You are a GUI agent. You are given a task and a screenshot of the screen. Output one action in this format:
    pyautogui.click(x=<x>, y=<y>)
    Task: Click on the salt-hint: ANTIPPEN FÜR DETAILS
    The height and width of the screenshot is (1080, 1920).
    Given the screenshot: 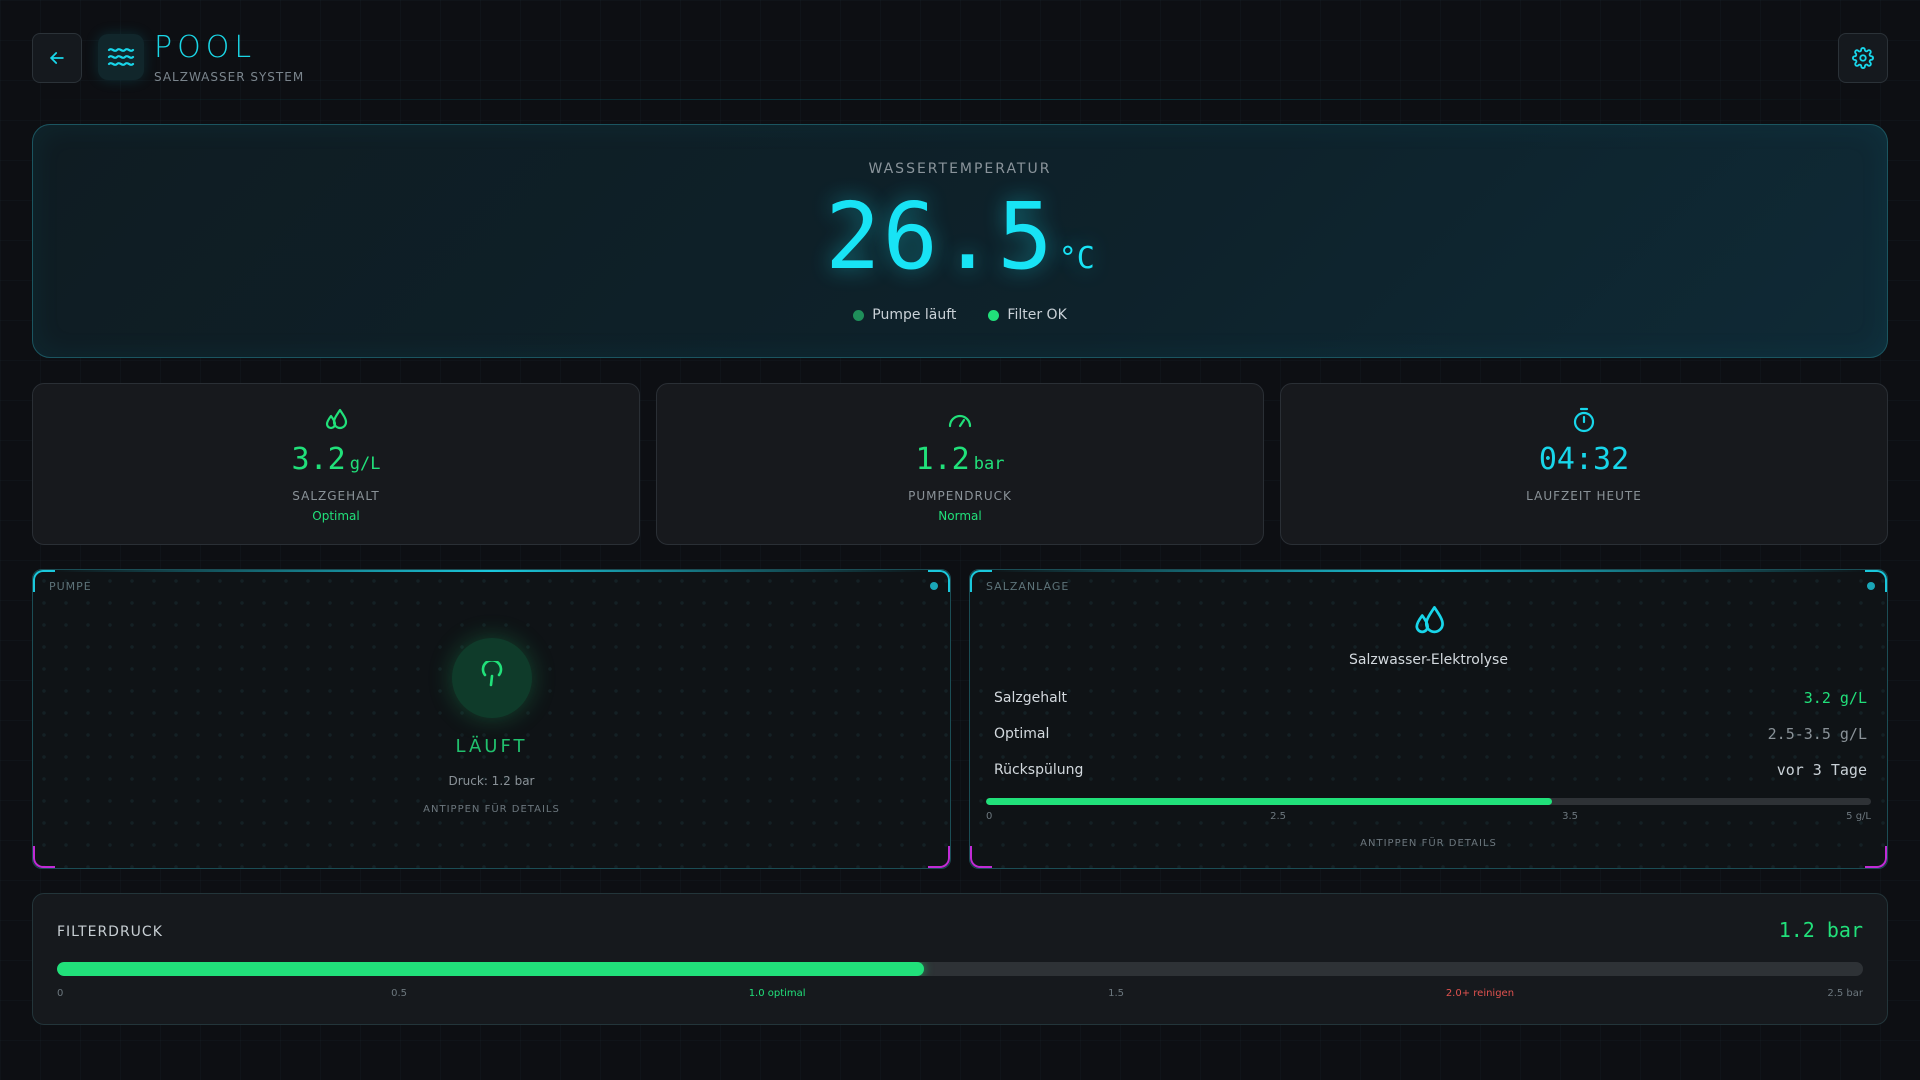 What is the action you would take?
    pyautogui.click(x=1428, y=843)
    